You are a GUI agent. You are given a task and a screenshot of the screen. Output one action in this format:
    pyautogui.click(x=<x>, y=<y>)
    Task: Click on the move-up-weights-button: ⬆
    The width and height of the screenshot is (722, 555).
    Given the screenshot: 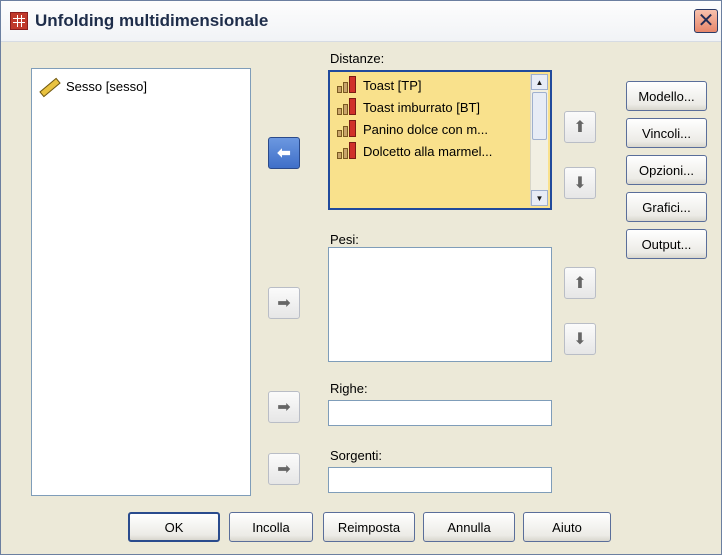 What is the action you would take?
    pyautogui.click(x=580, y=283)
    